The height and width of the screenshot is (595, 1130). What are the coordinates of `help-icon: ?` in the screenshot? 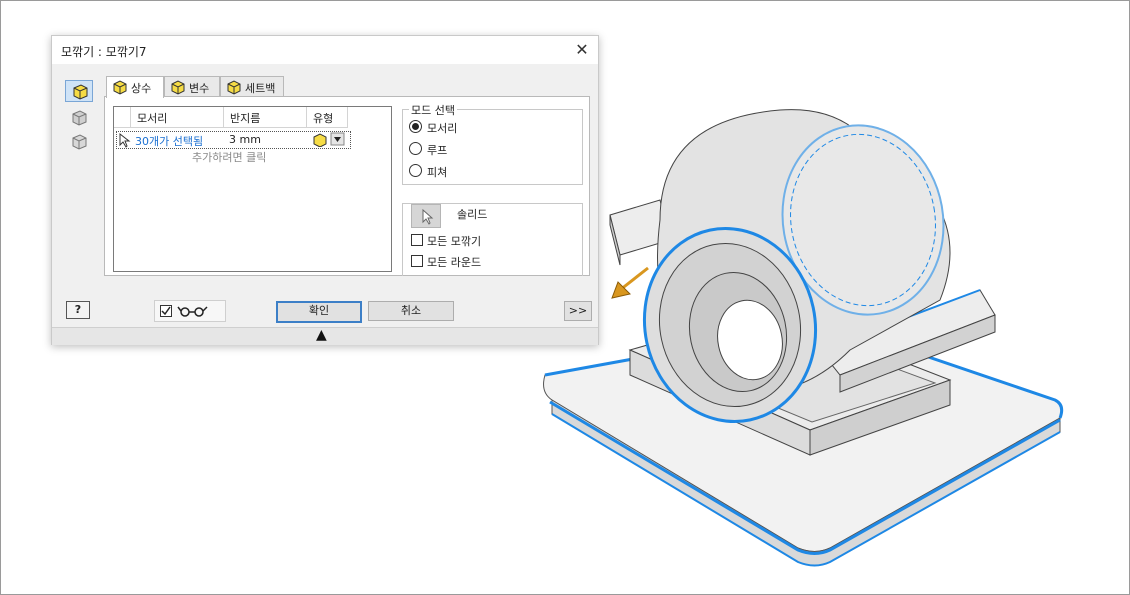 It's located at (78, 309).